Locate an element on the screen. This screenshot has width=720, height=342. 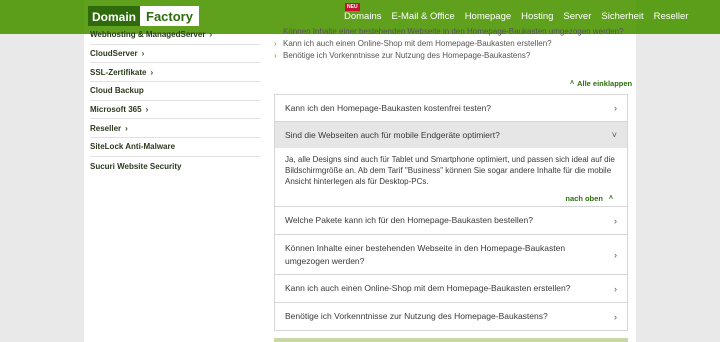
sidebar-item-label: Sucuri Website Security is located at coordinates (136, 166).